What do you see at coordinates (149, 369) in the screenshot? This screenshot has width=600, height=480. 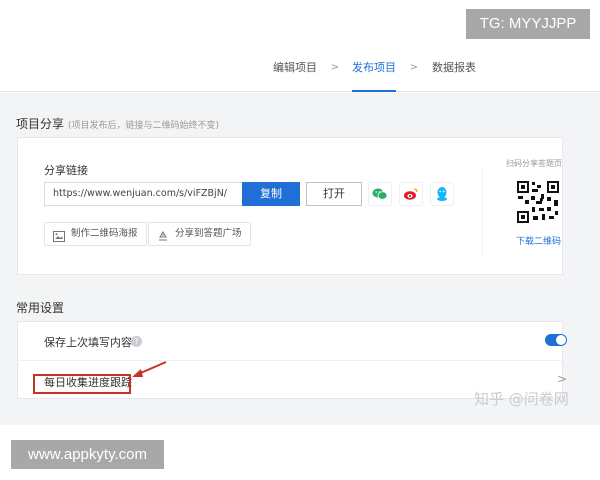 I see `annotation-arrow` at bounding box center [149, 369].